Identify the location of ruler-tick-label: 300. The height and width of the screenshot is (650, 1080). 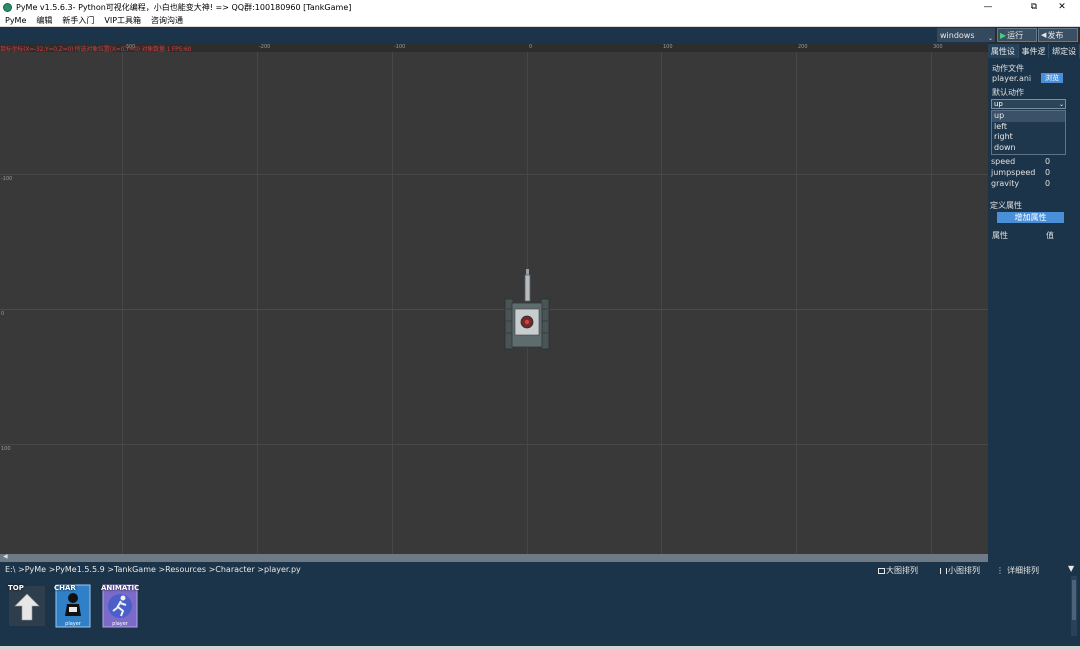
(938, 47).